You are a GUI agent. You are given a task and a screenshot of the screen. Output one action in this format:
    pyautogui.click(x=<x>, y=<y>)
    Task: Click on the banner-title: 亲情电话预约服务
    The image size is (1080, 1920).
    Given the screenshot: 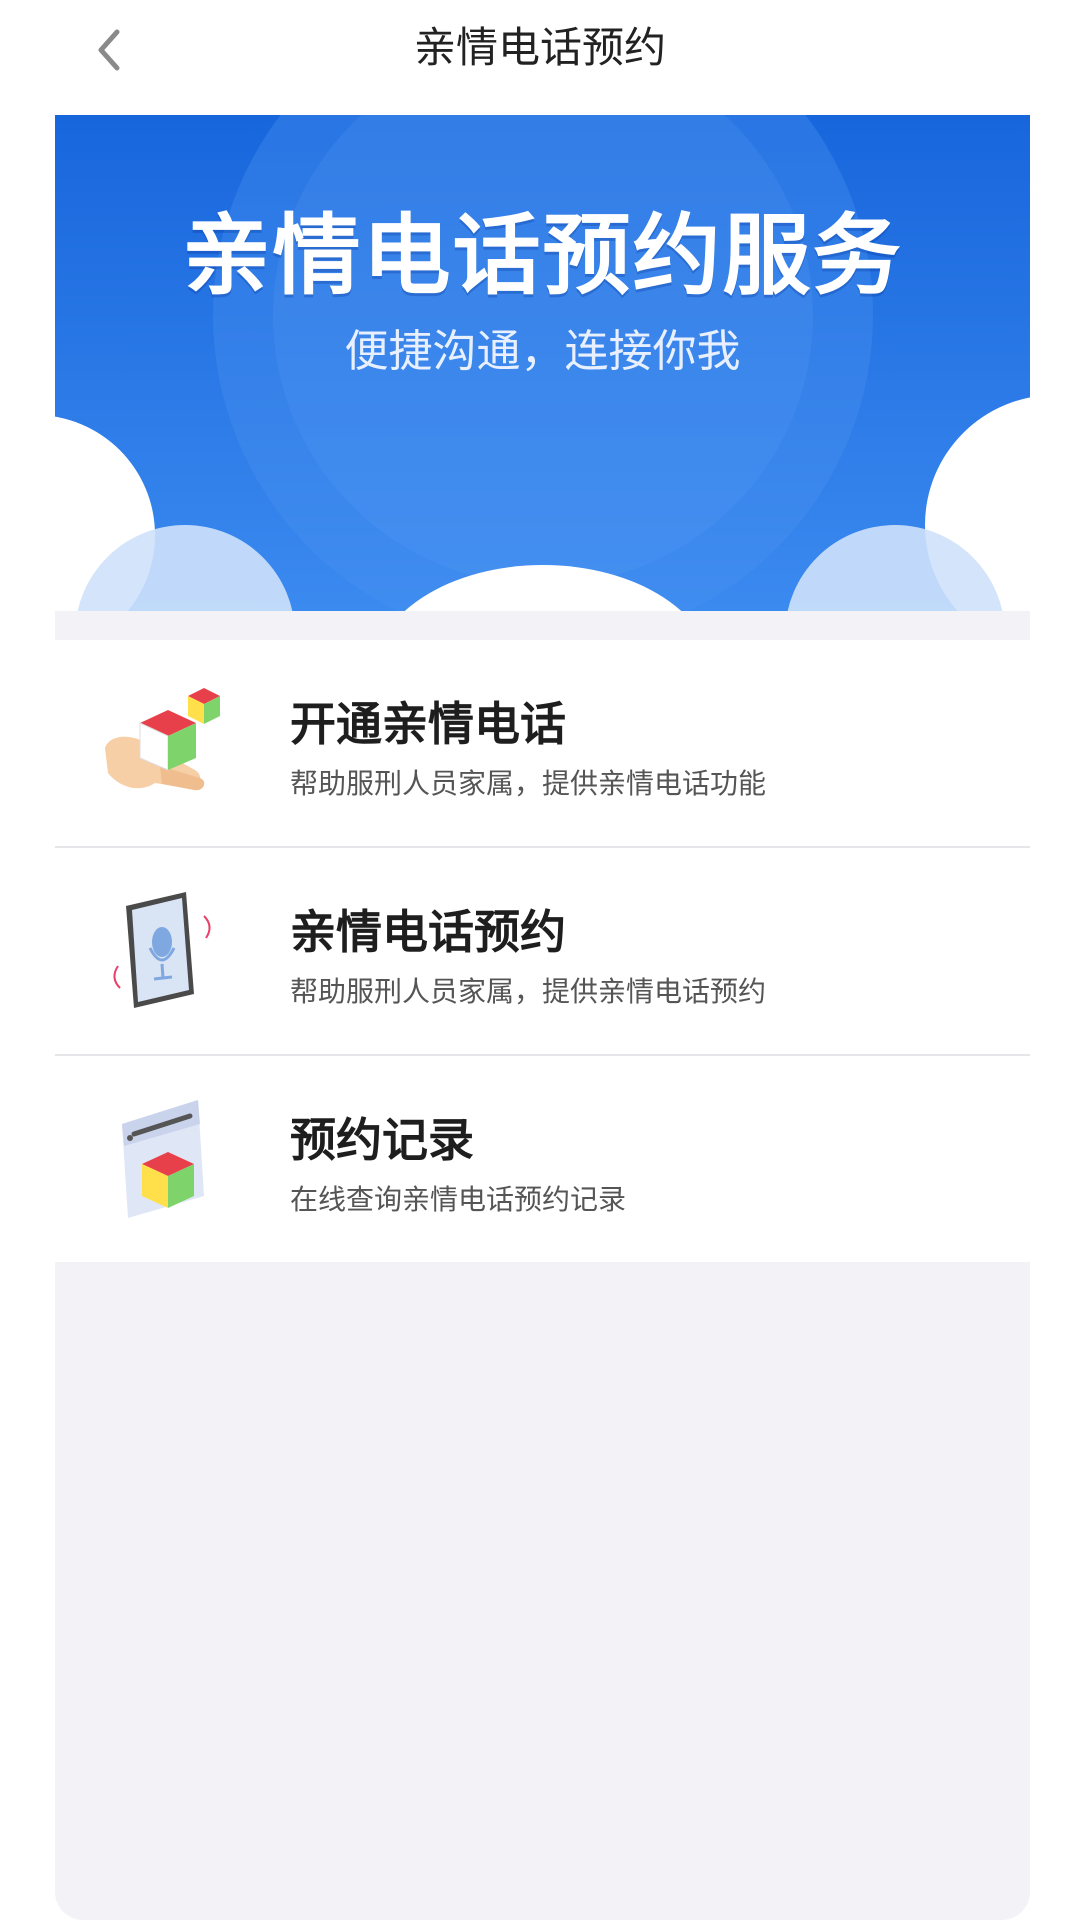 What is the action you would take?
    pyautogui.click(x=542, y=255)
    